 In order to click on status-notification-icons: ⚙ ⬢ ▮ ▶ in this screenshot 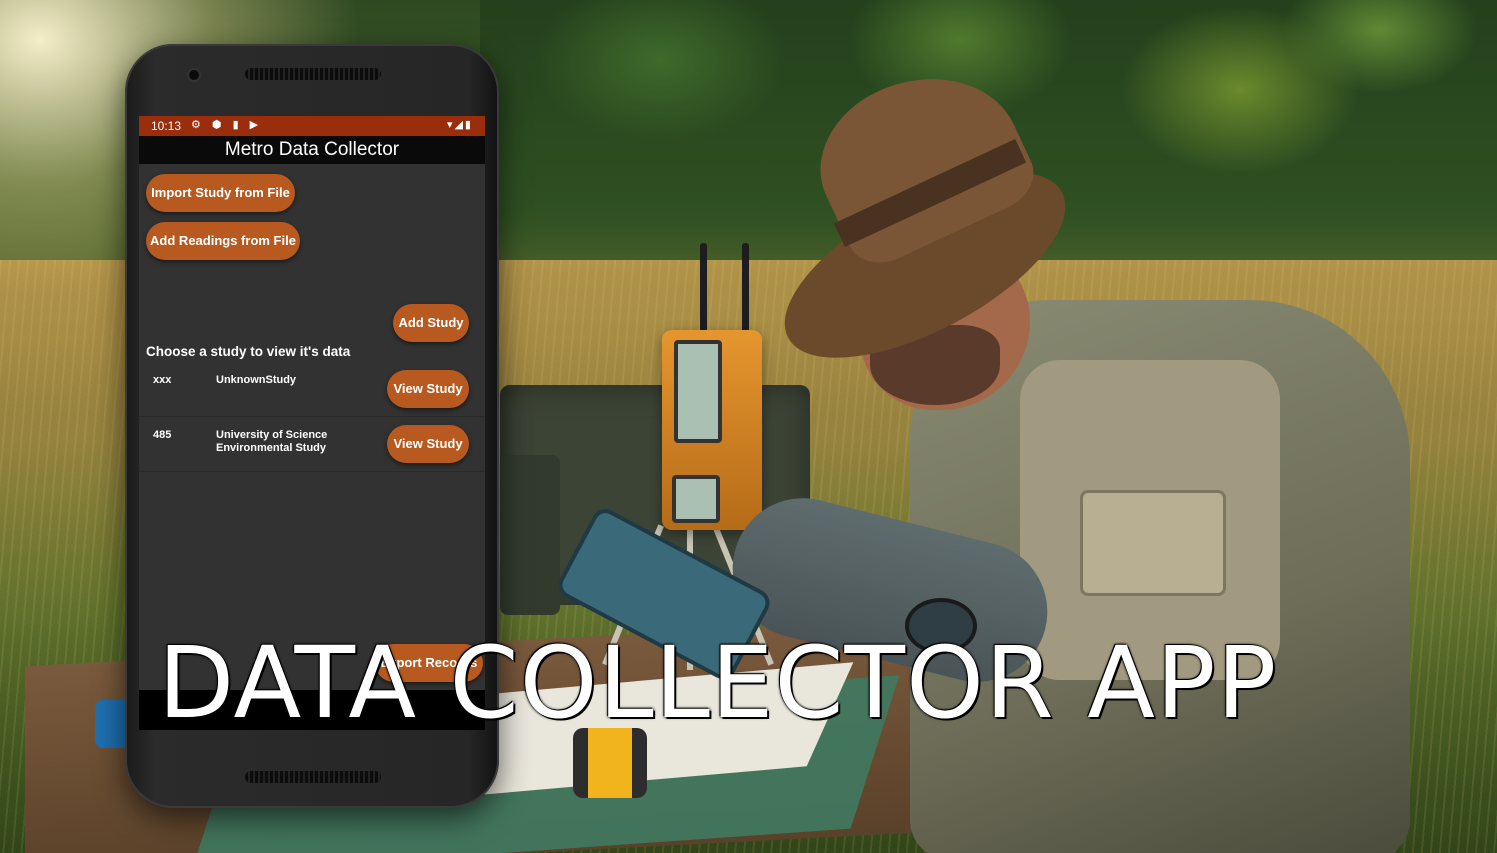, I will do `click(227, 125)`.